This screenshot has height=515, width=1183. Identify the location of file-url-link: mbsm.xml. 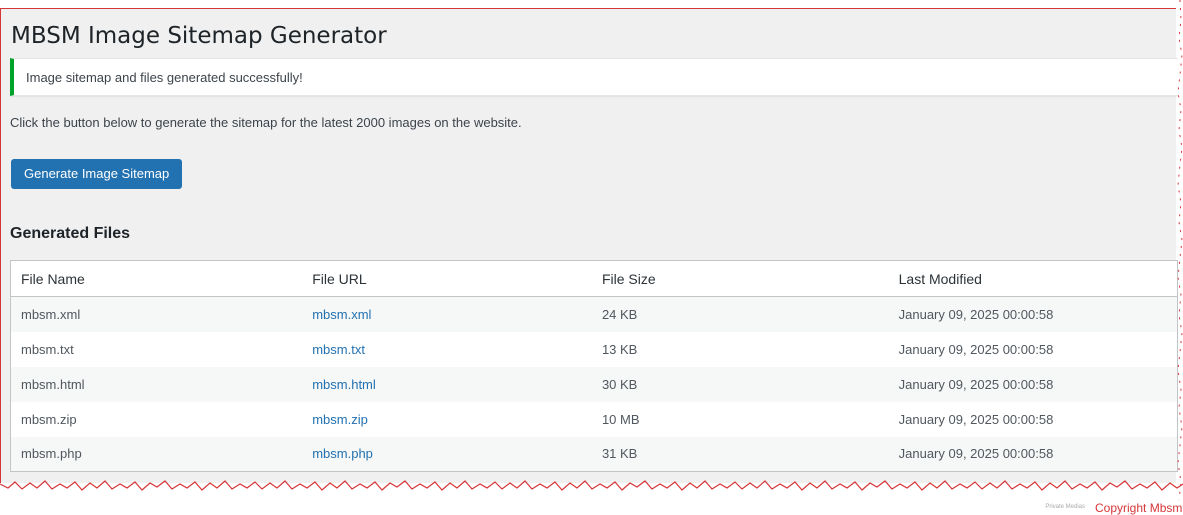
(341, 314).